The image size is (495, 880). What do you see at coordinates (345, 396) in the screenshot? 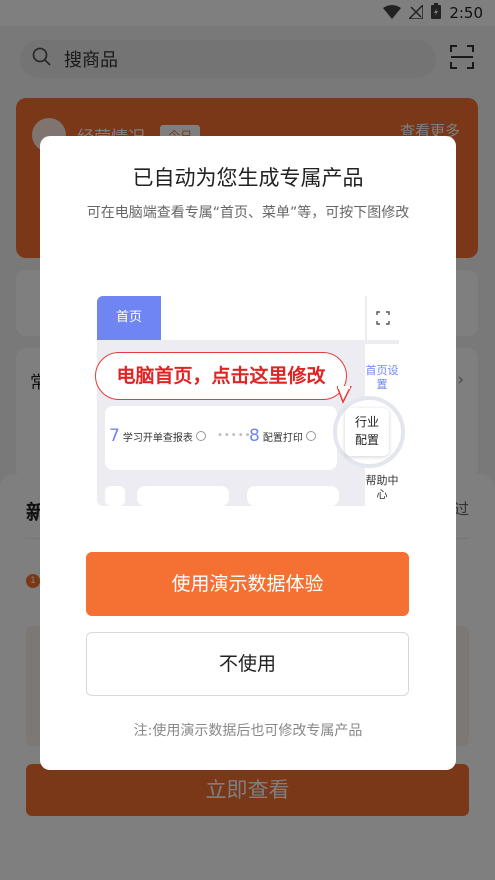
I see `callout-tail-icon` at bounding box center [345, 396].